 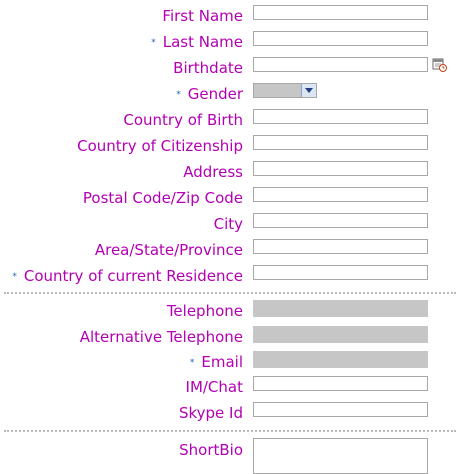 I want to click on calendar-icon, so click(x=439, y=64).